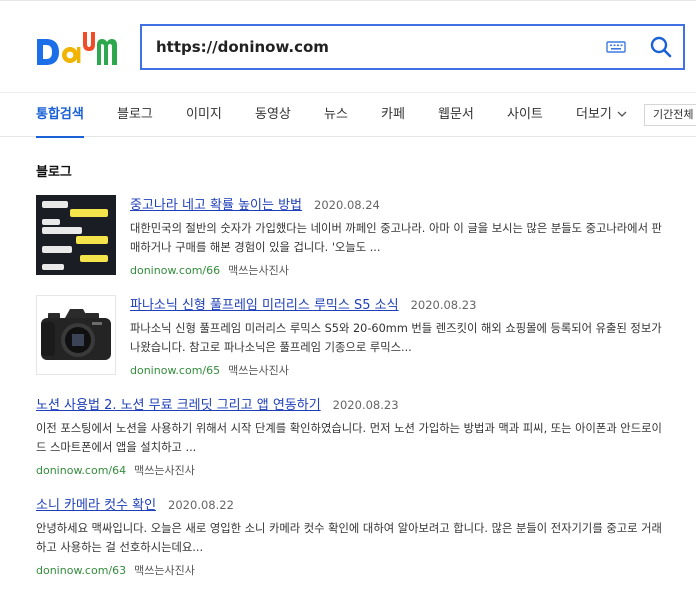  Describe the element at coordinates (616, 47) in the screenshot. I see `keyboard-icon` at that location.